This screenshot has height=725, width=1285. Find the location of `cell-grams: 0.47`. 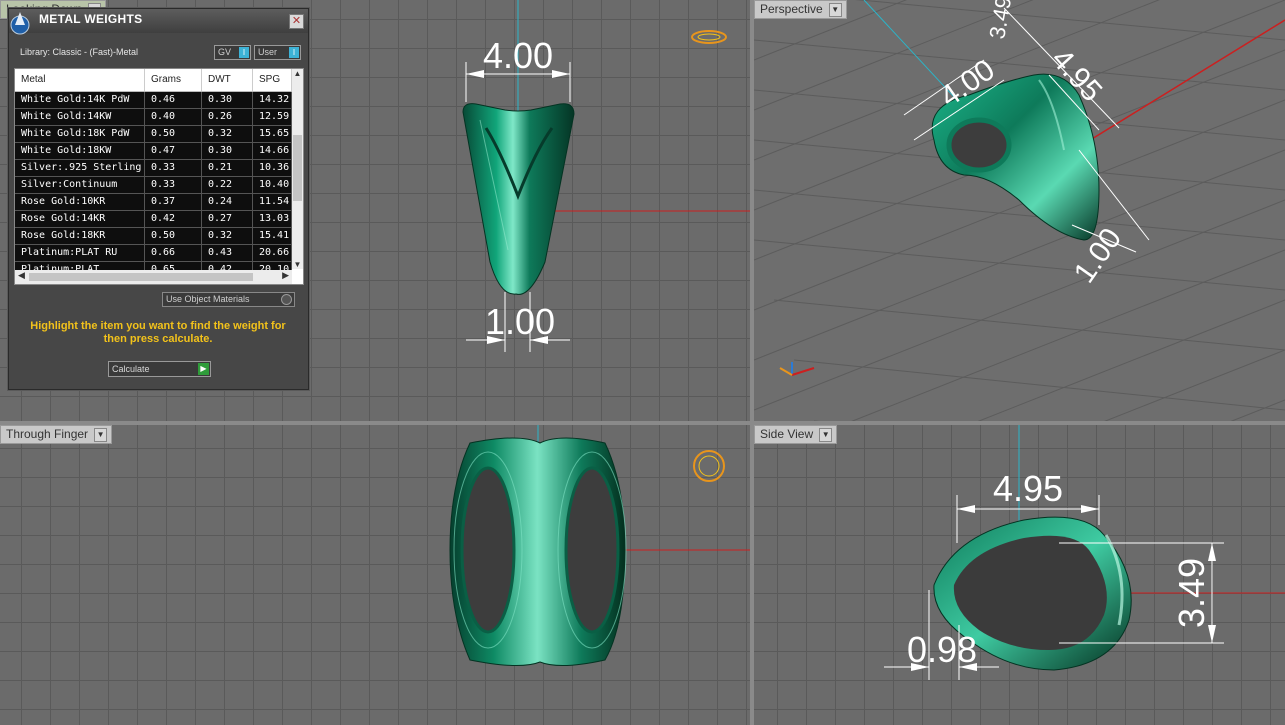

cell-grams: 0.47 is located at coordinates (173, 151).